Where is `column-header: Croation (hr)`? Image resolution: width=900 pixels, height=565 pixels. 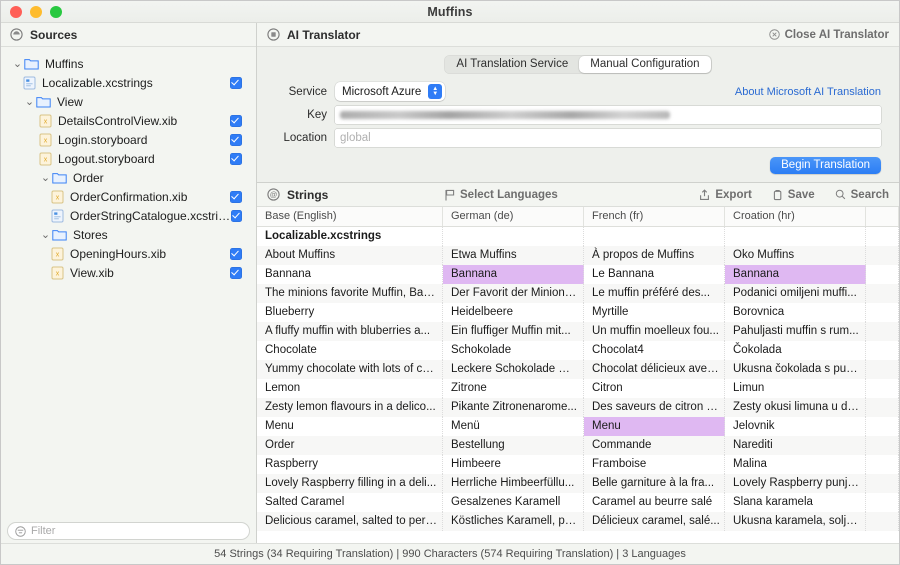 column-header: Croation (hr) is located at coordinates (795, 216).